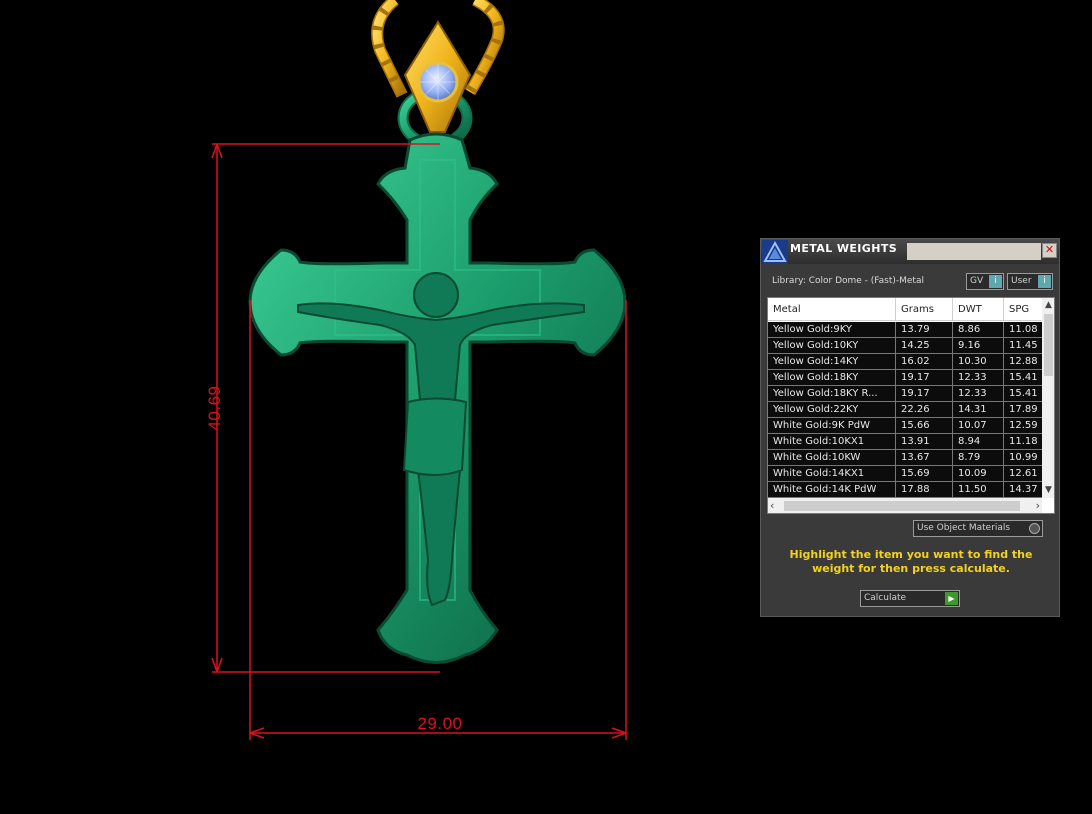 Image resolution: width=1092 pixels, height=814 pixels. Describe the element at coordinates (214, 408) in the screenshot. I see `height-dimension-label: 40.69` at that location.